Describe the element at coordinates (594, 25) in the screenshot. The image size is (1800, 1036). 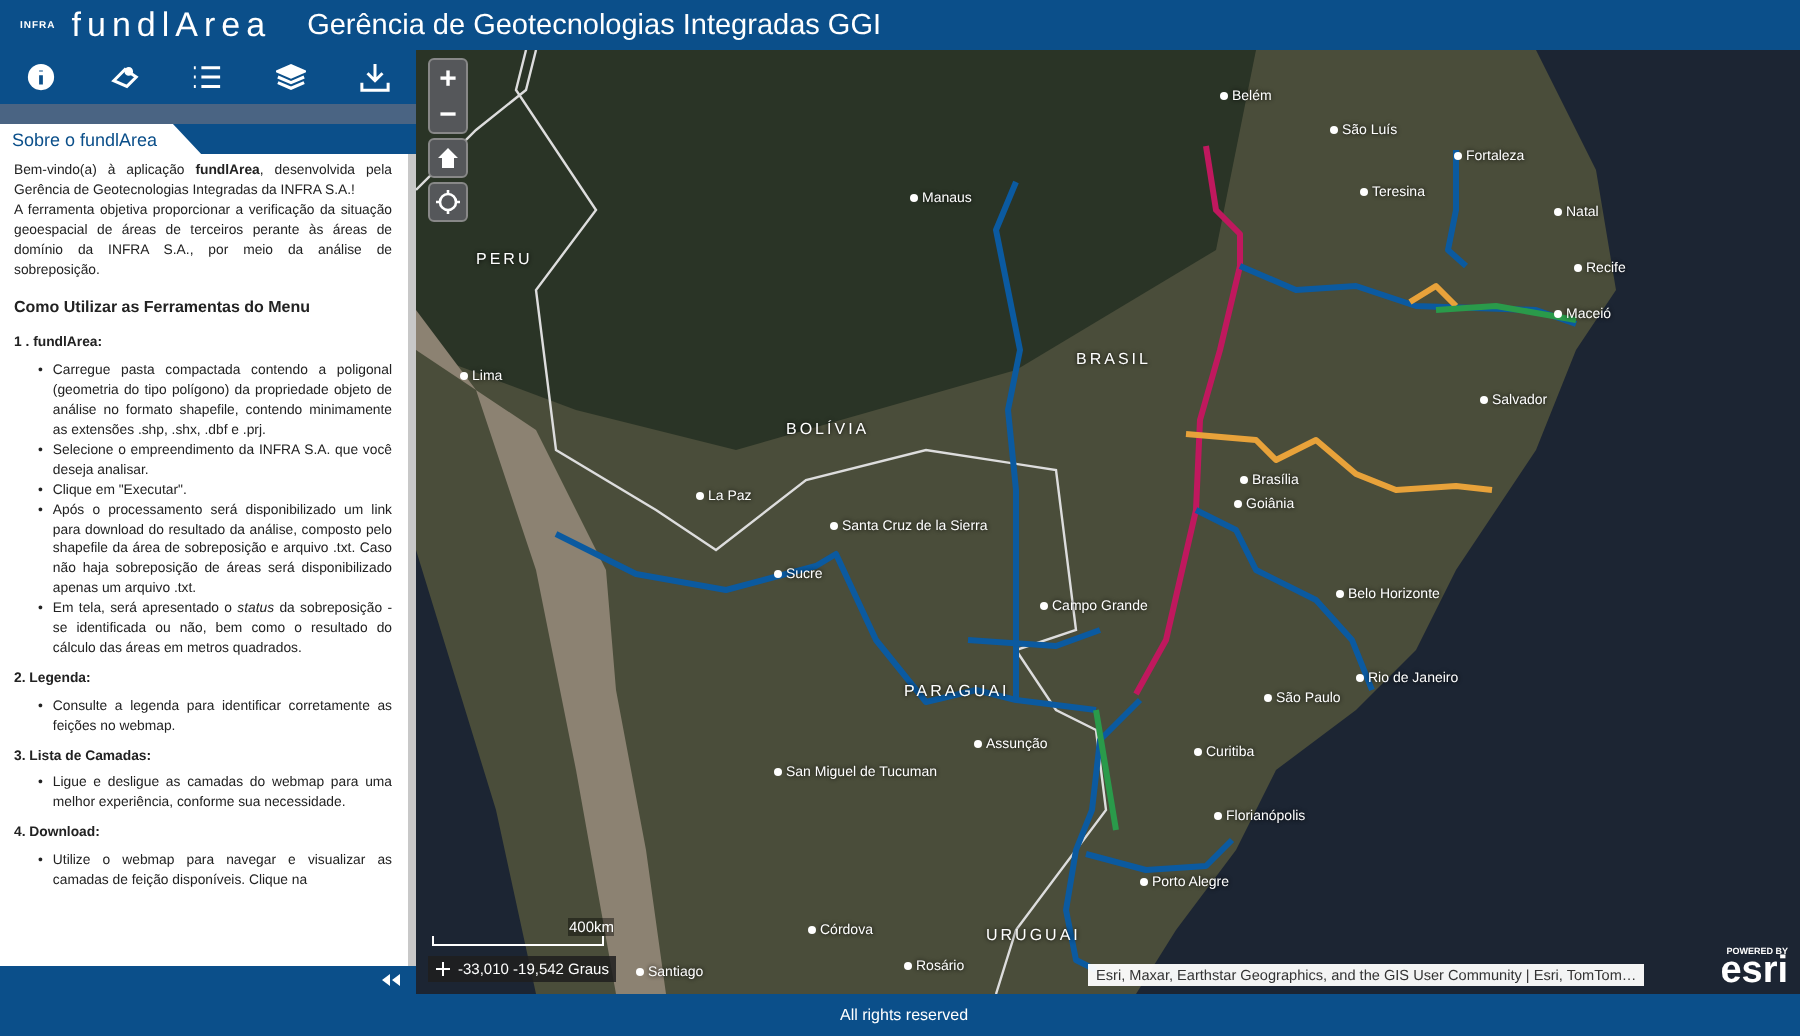
I see `app-title: Gerência de Geotecnologias Integradas GGI` at that location.